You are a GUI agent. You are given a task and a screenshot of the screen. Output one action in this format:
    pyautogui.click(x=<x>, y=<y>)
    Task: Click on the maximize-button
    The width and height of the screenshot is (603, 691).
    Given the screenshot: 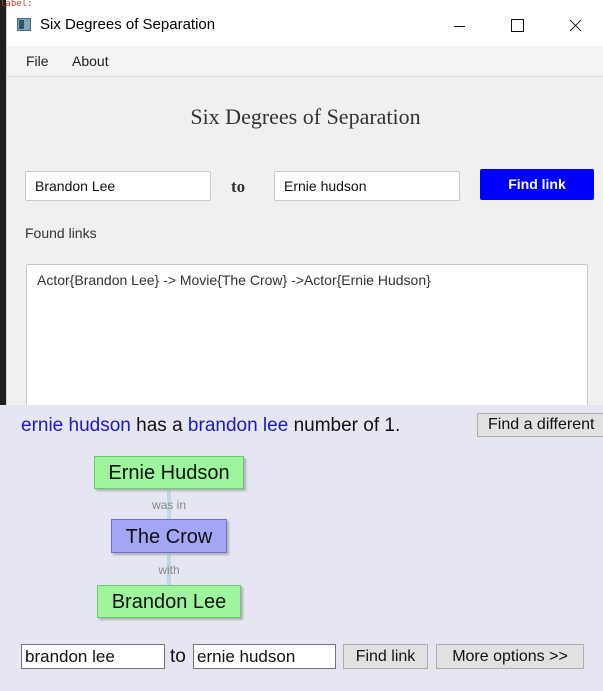 What is the action you would take?
    pyautogui.click(x=517, y=26)
    